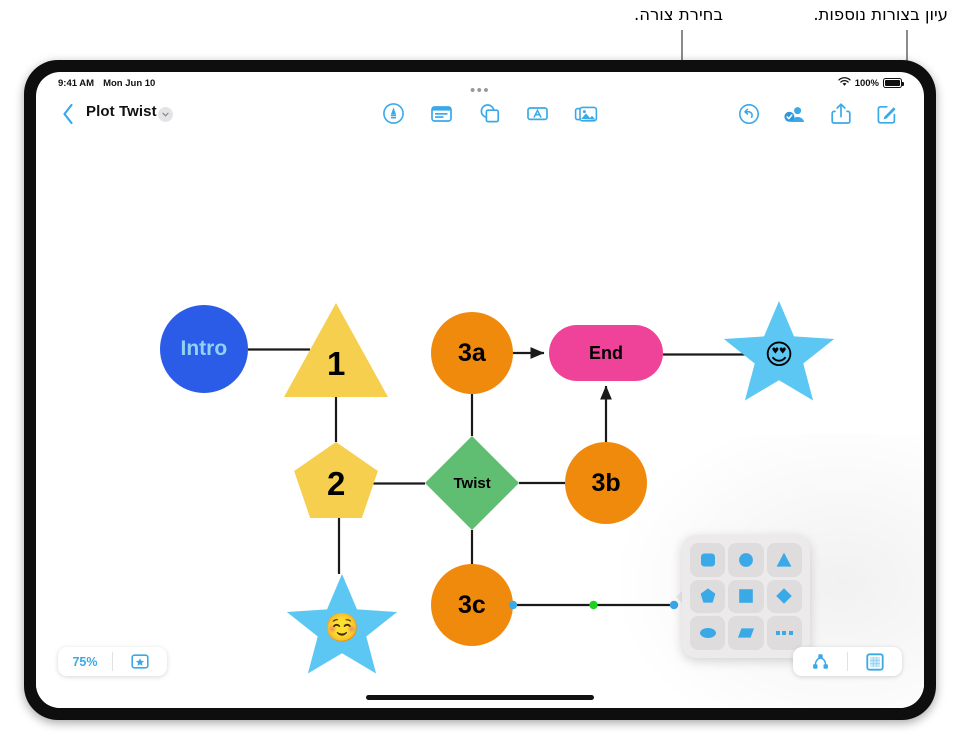  Describe the element at coordinates (342, 624) in the screenshot. I see `node-star-smile` at that location.